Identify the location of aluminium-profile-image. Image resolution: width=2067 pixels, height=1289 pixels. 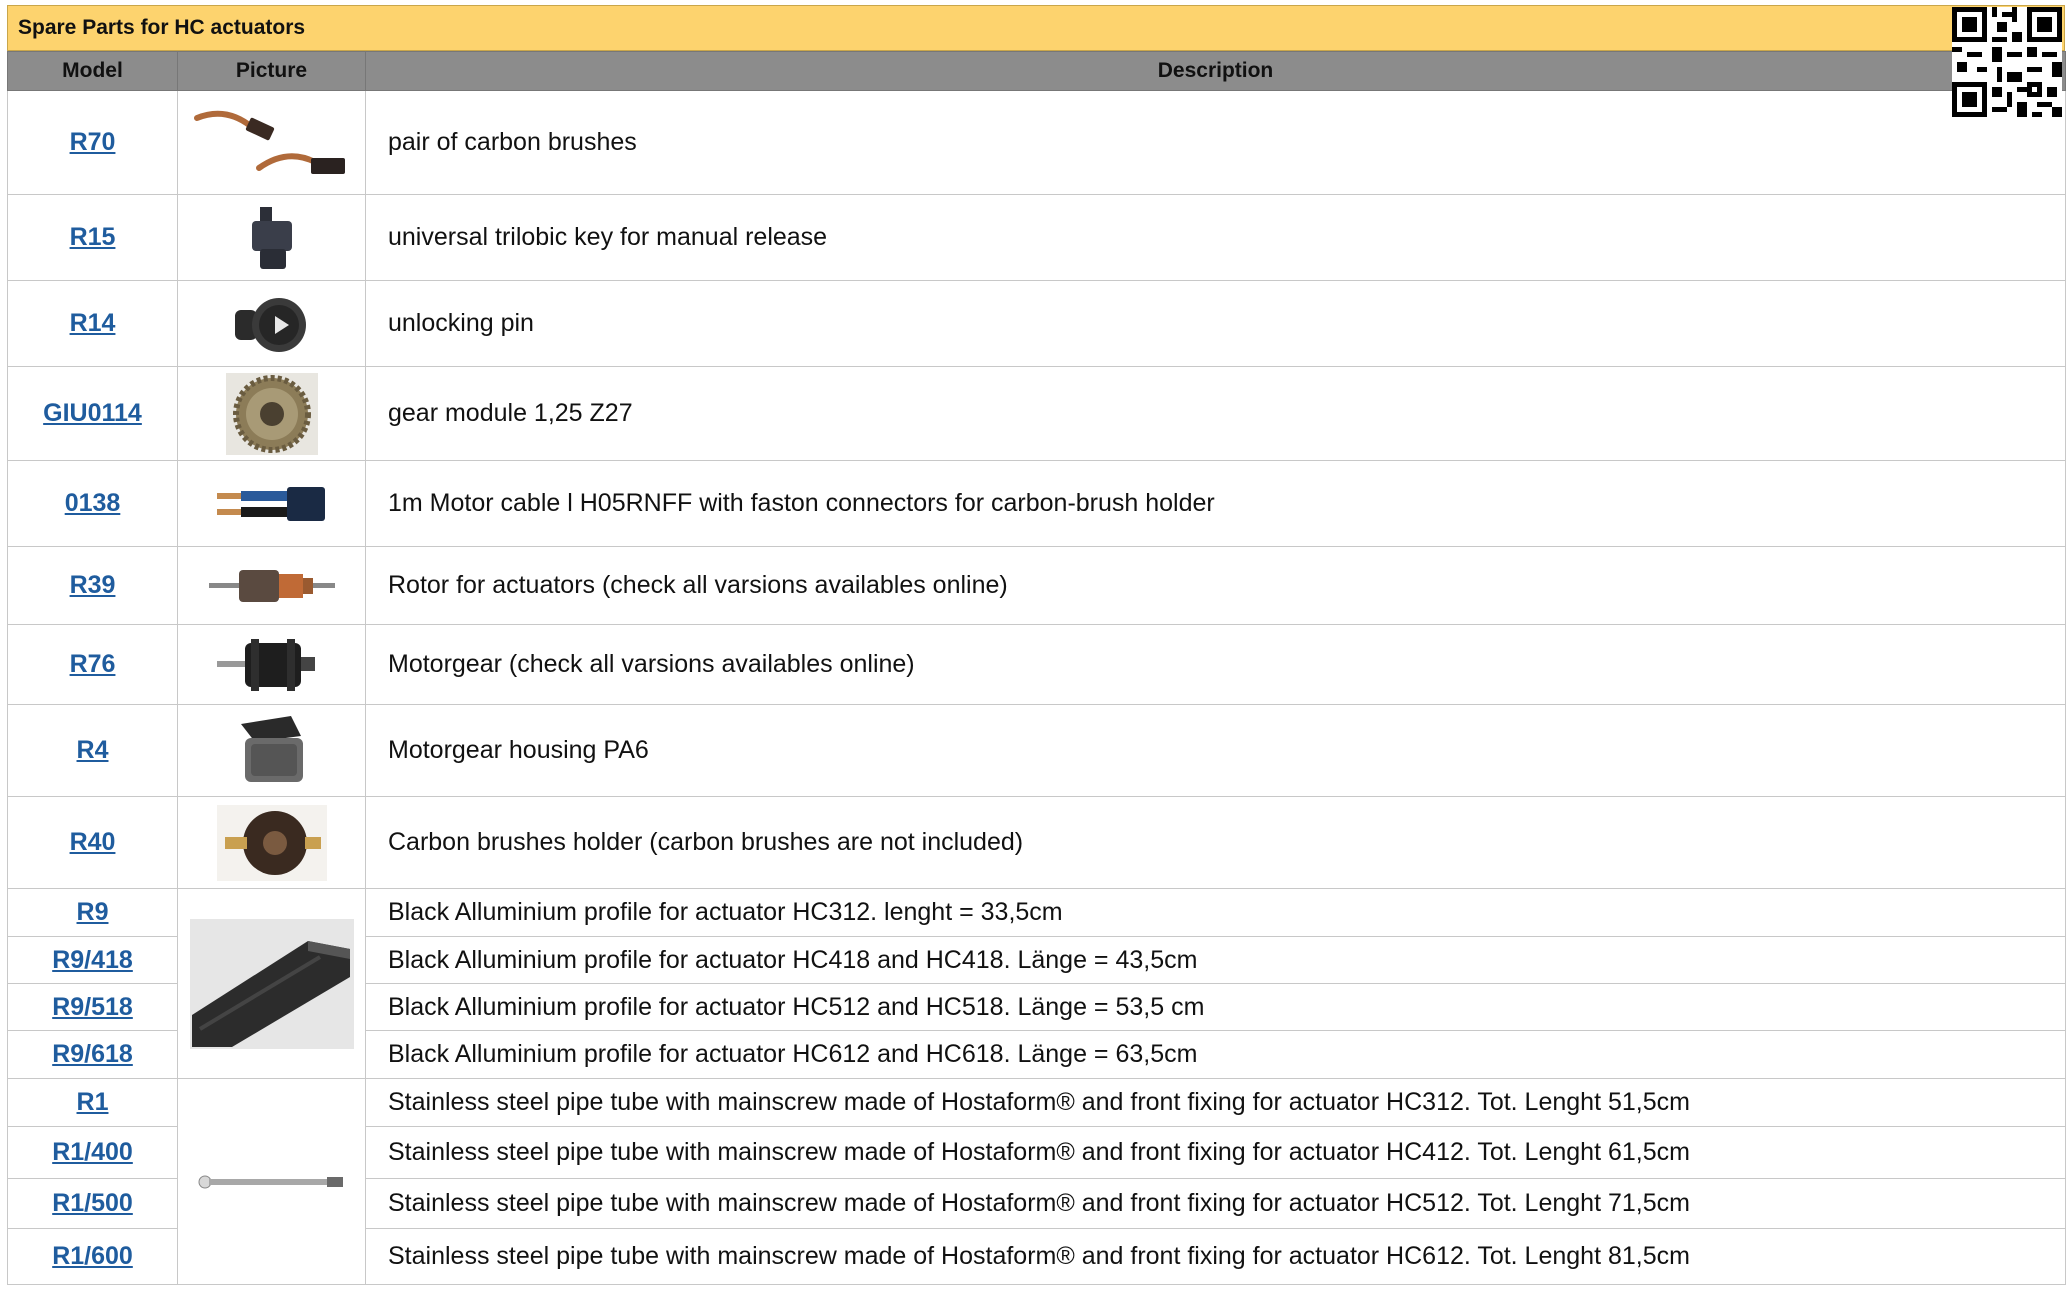
(271, 983).